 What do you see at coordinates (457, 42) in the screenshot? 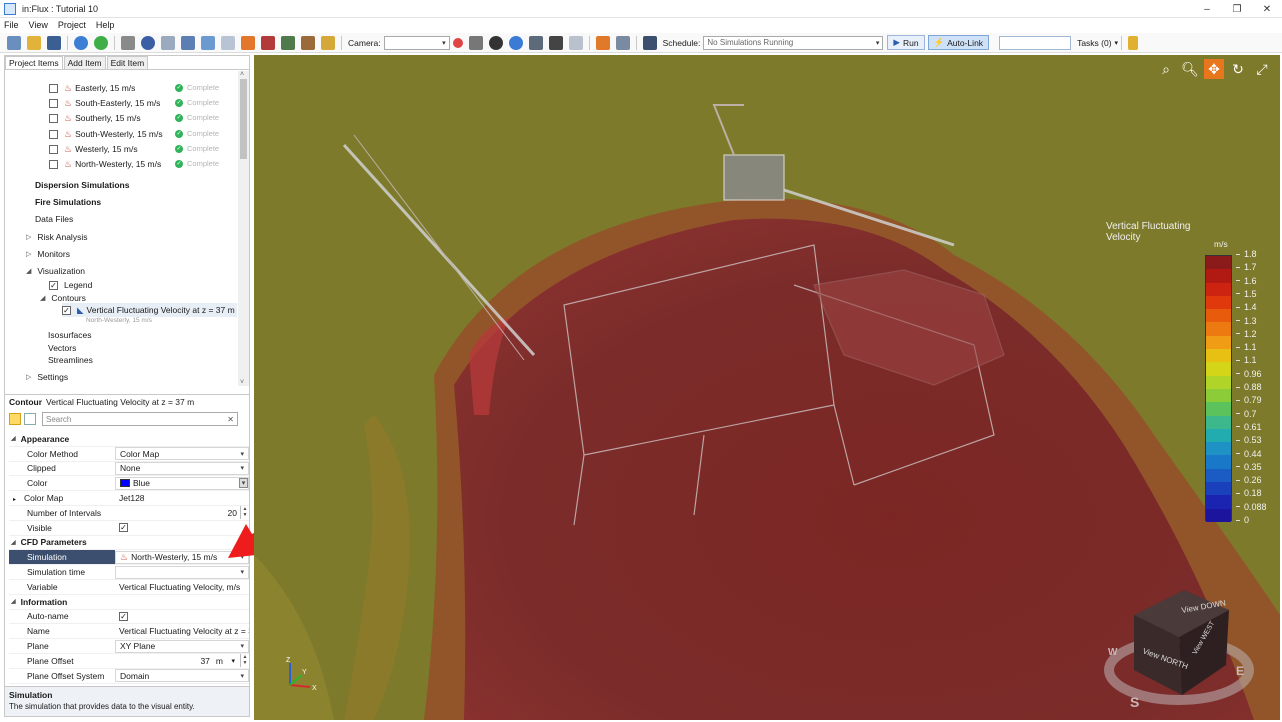
I see `delete-camera-icon` at bounding box center [457, 42].